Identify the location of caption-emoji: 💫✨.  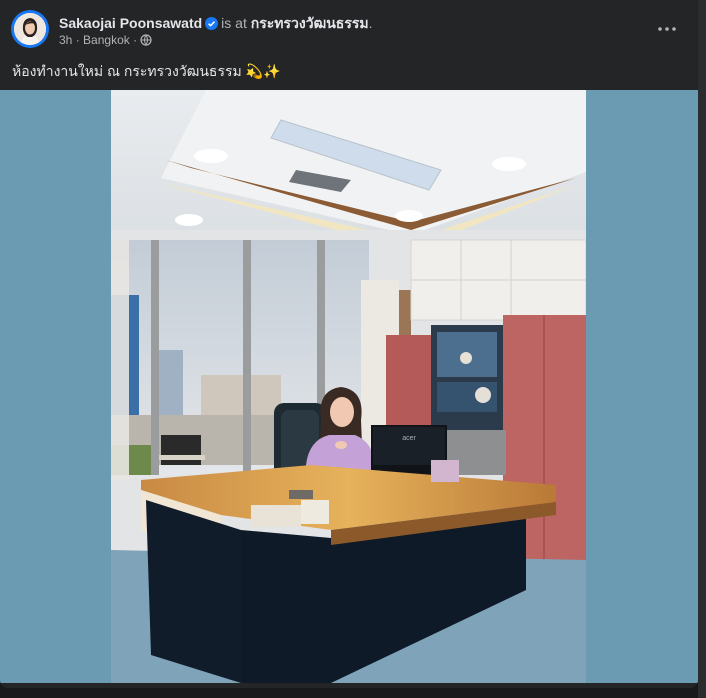
(263, 71).